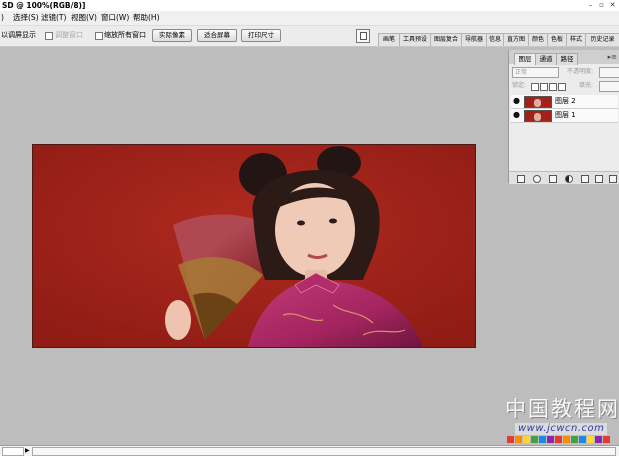 The image size is (619, 456). Describe the element at coordinates (309, 450) in the screenshot. I see `status-bar: ▶` at that location.